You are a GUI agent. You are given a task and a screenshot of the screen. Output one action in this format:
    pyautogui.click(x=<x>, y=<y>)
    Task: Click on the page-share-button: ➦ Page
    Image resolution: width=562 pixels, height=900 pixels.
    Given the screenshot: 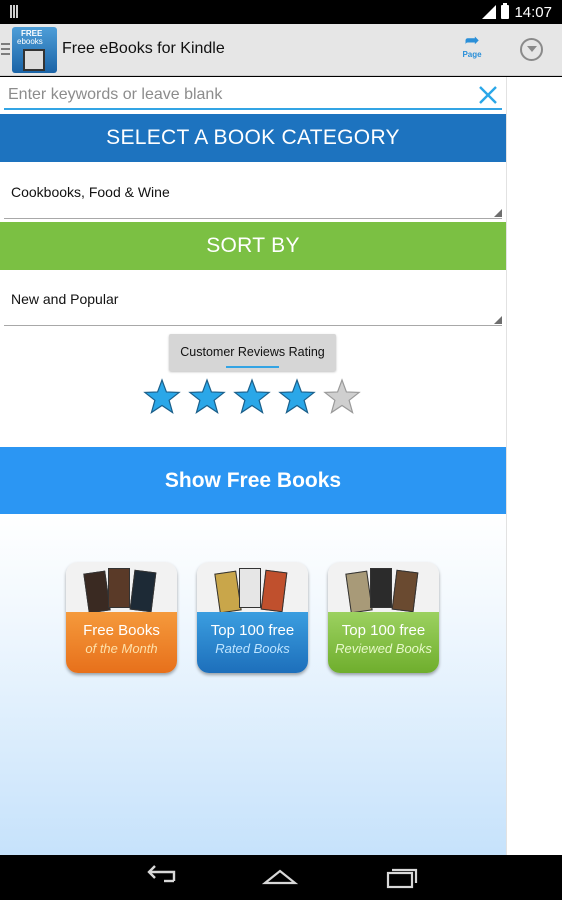 What is the action you would take?
    pyautogui.click(x=472, y=50)
    